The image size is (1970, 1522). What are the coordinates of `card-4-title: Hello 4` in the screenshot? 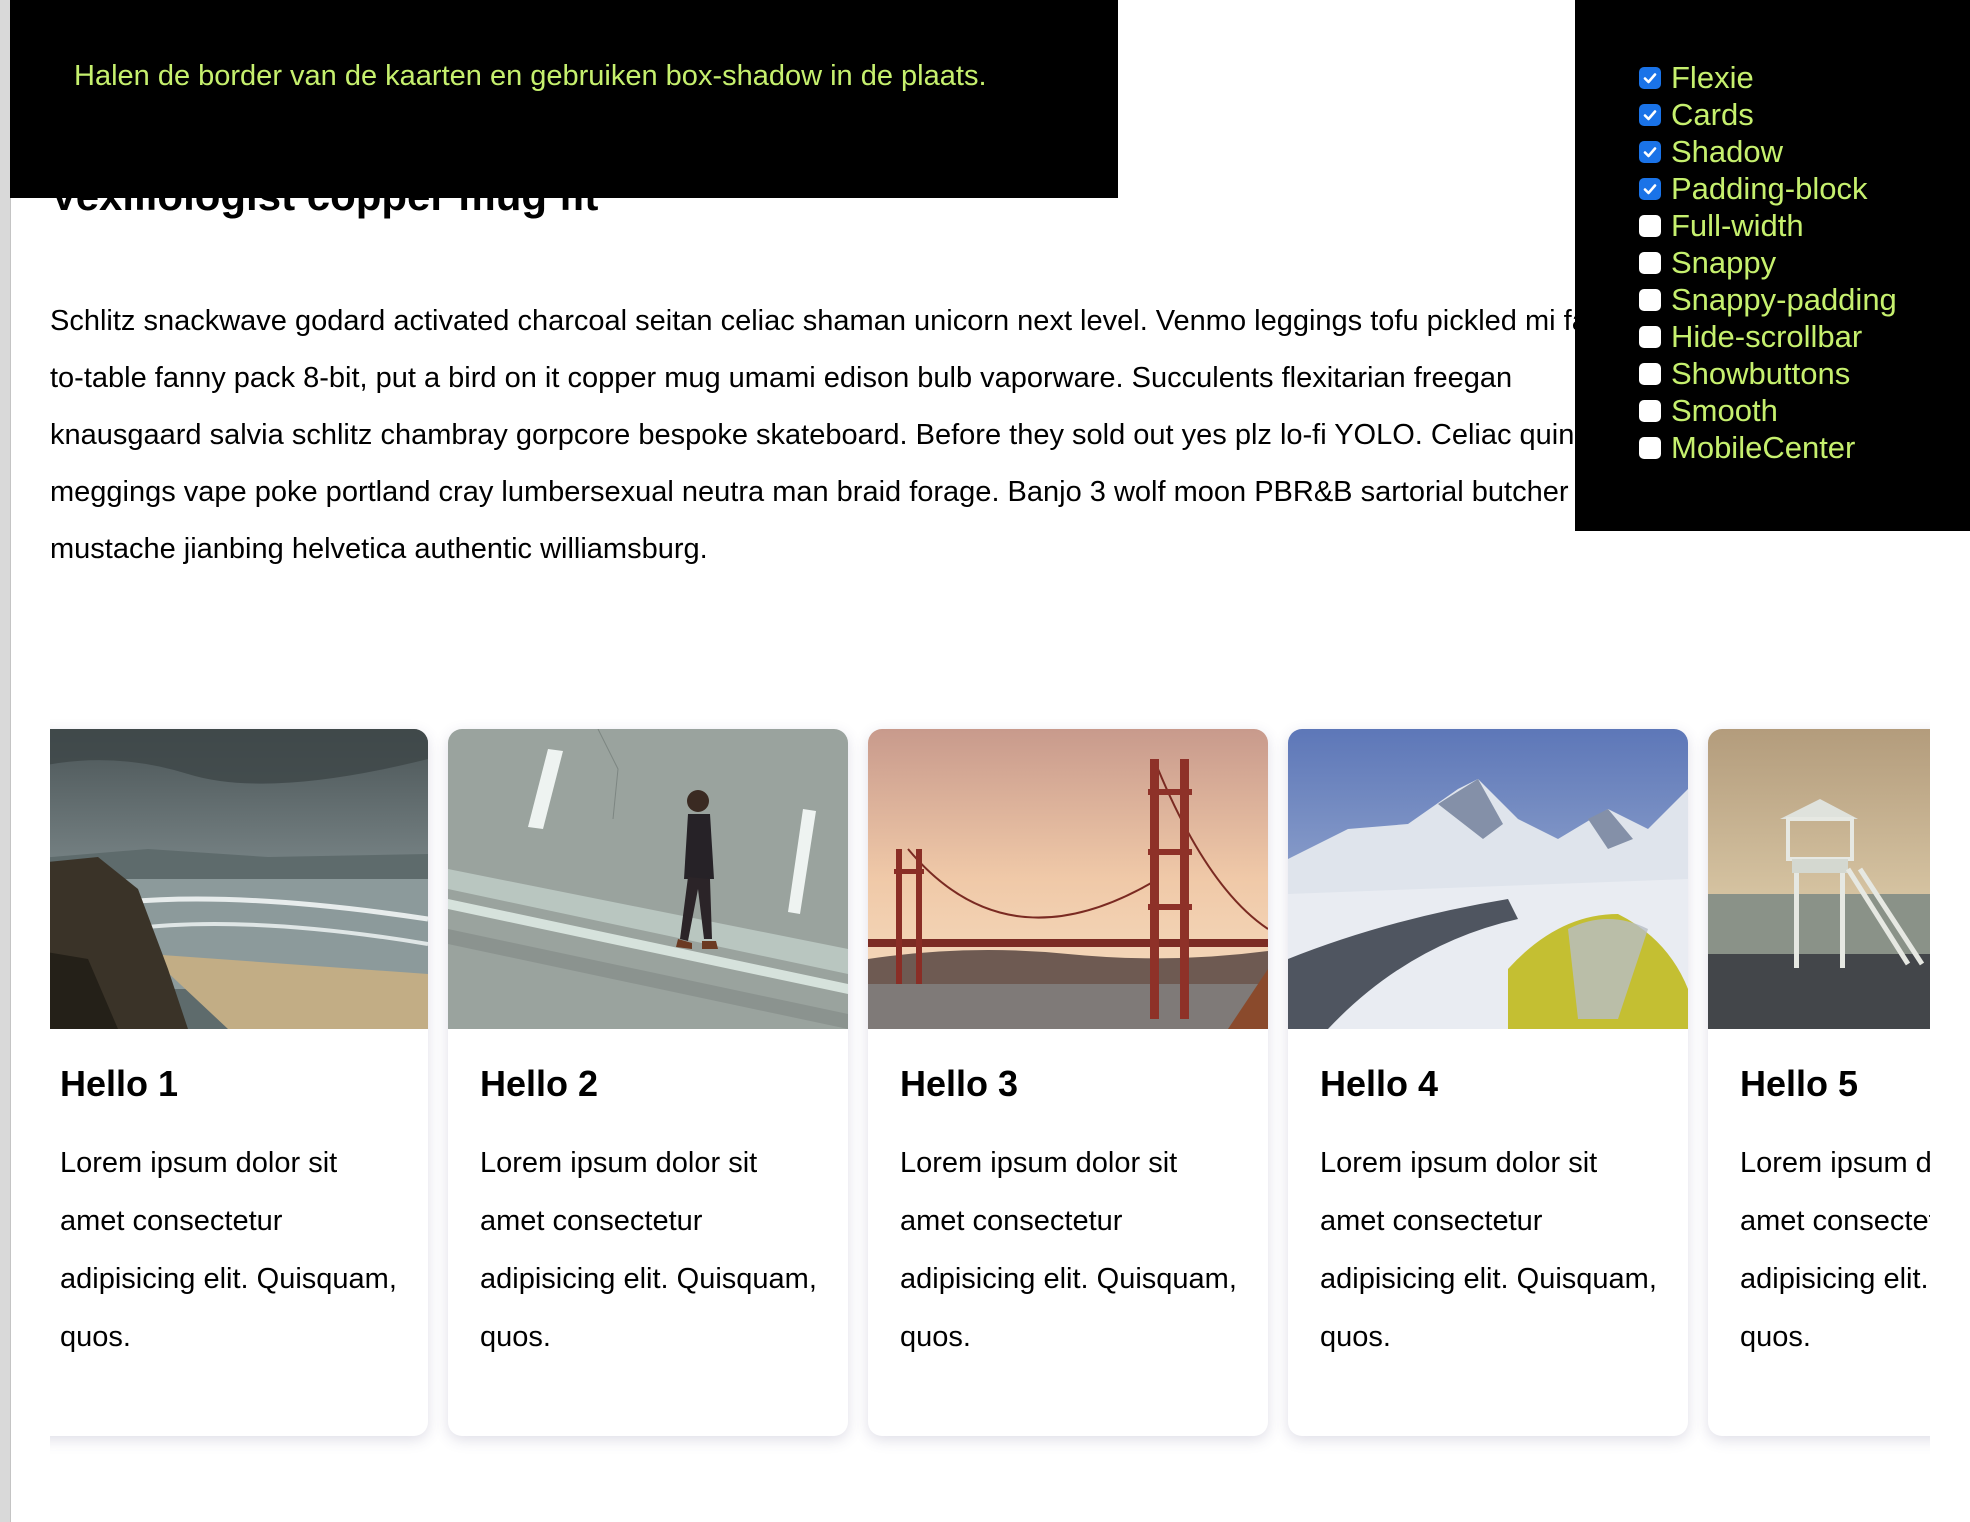 It's located at (1379, 1083).